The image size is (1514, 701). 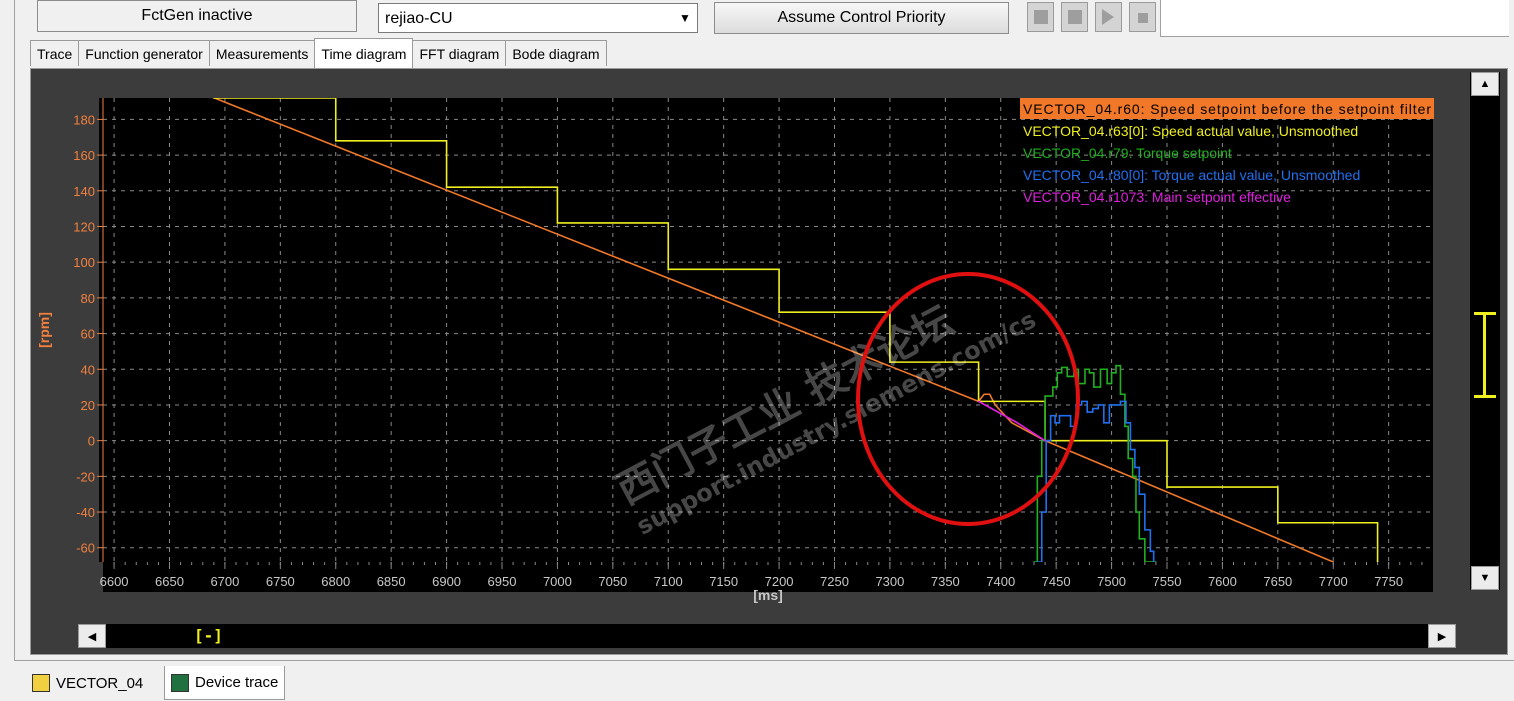 What do you see at coordinates (364, 53) in the screenshot?
I see `tab-time-diagram: Time diagram` at bounding box center [364, 53].